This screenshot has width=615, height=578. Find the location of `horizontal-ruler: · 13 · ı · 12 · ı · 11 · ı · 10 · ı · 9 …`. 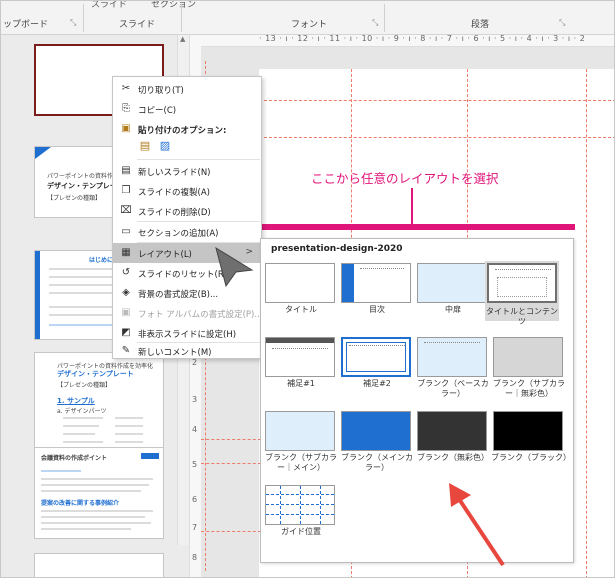

horizontal-ruler: · 13 · ı · 12 · ı · 11 · ı · 10 · ı · 9 … is located at coordinates (407, 40).